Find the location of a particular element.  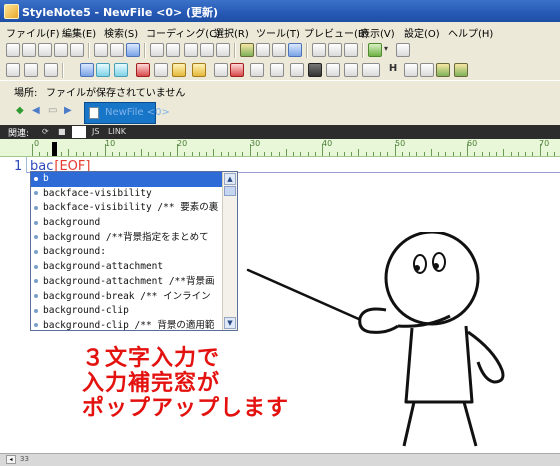

paragraph-icon is located at coordinates (411, 70).